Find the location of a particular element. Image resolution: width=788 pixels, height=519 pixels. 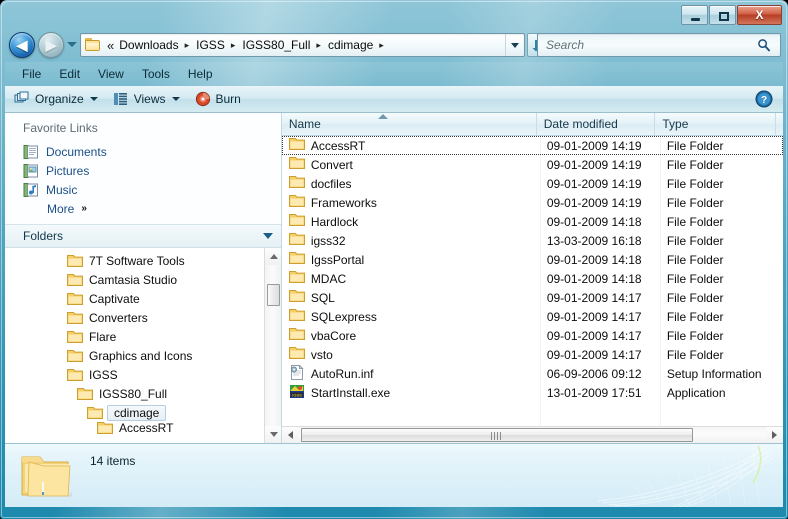

menu-file: File is located at coordinates (31, 74).